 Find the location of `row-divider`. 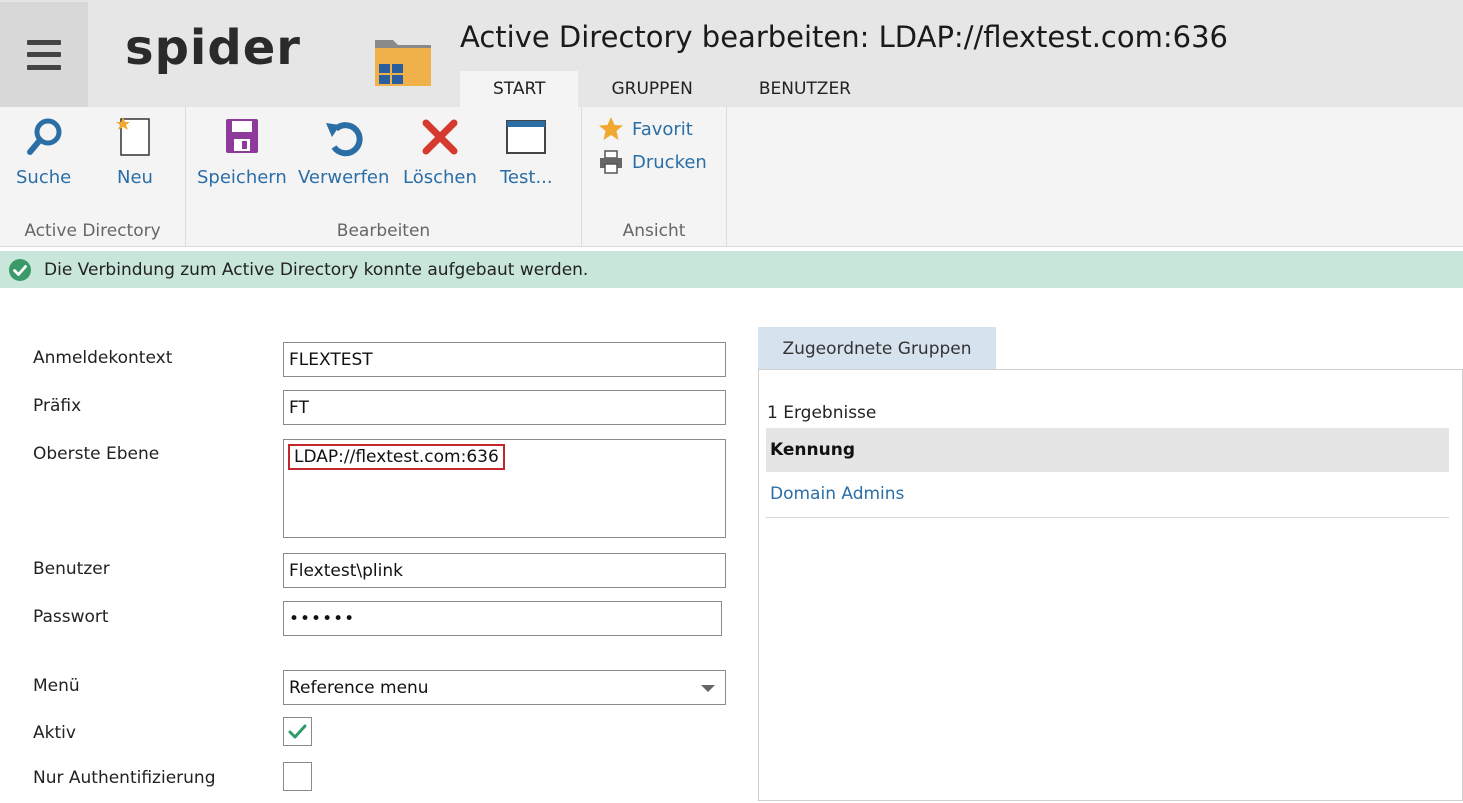

row-divider is located at coordinates (1107, 517).